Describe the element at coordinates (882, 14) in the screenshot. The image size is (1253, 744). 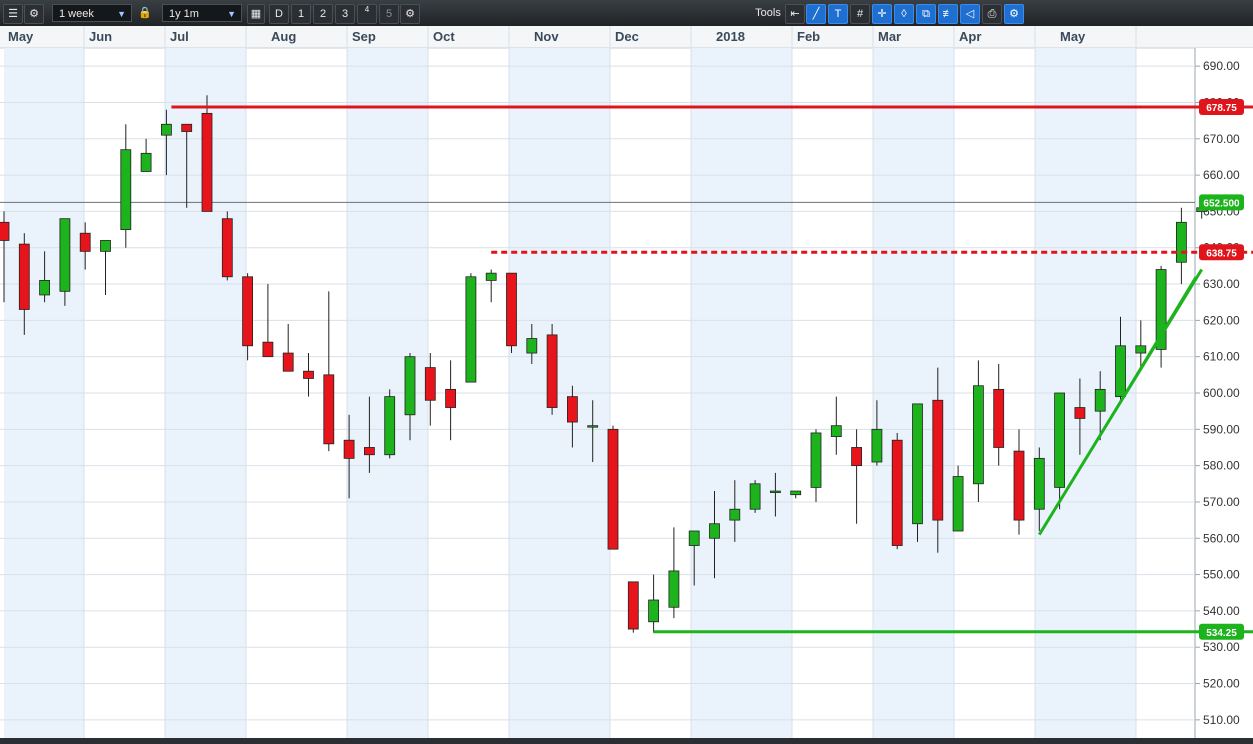
I see `crosshair-tool-icon: ✛` at that location.